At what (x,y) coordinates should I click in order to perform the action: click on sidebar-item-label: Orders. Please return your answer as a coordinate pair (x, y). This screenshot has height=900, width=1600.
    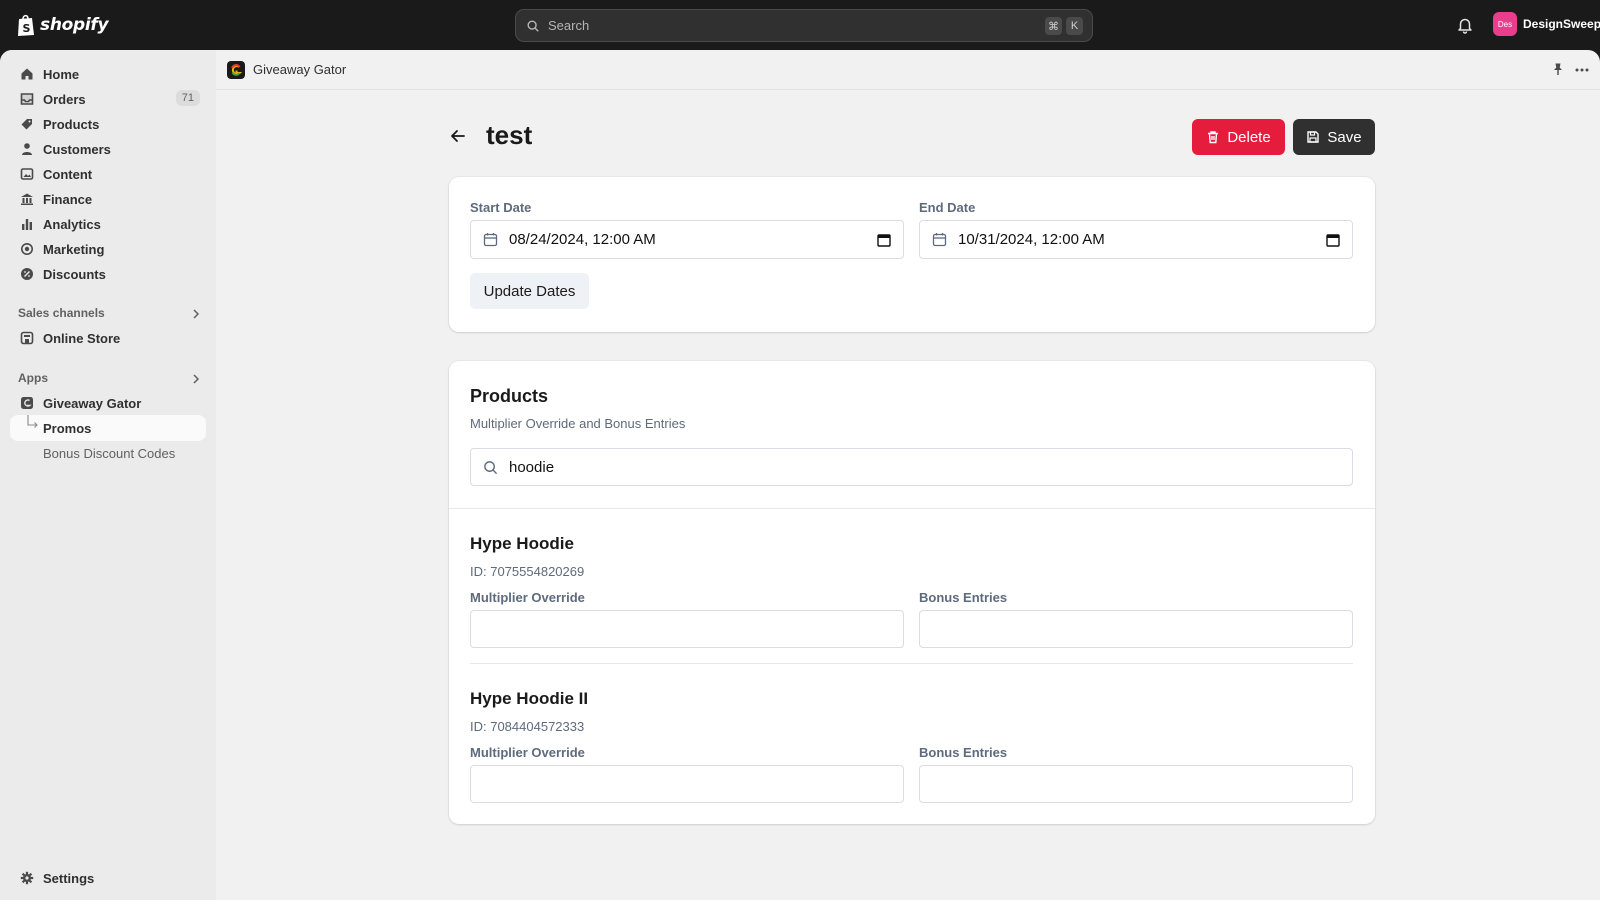
    Looking at the image, I should click on (64, 99).